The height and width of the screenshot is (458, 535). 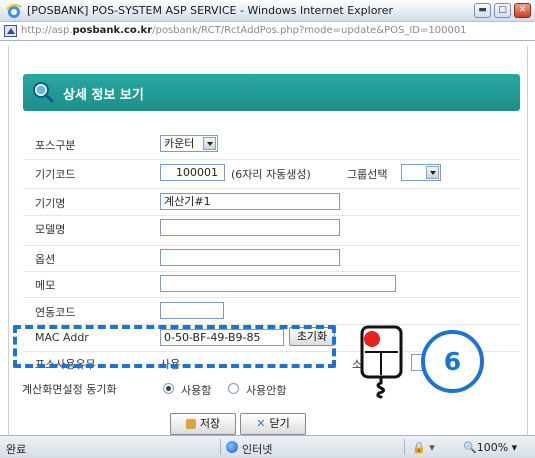 I want to click on pos-type-value: 카운터, so click(x=179, y=143).